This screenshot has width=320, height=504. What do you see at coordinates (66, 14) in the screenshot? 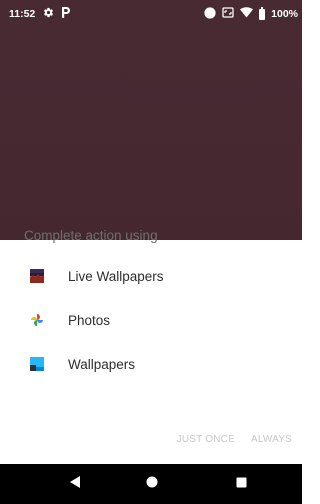
I see `p-icon` at bounding box center [66, 14].